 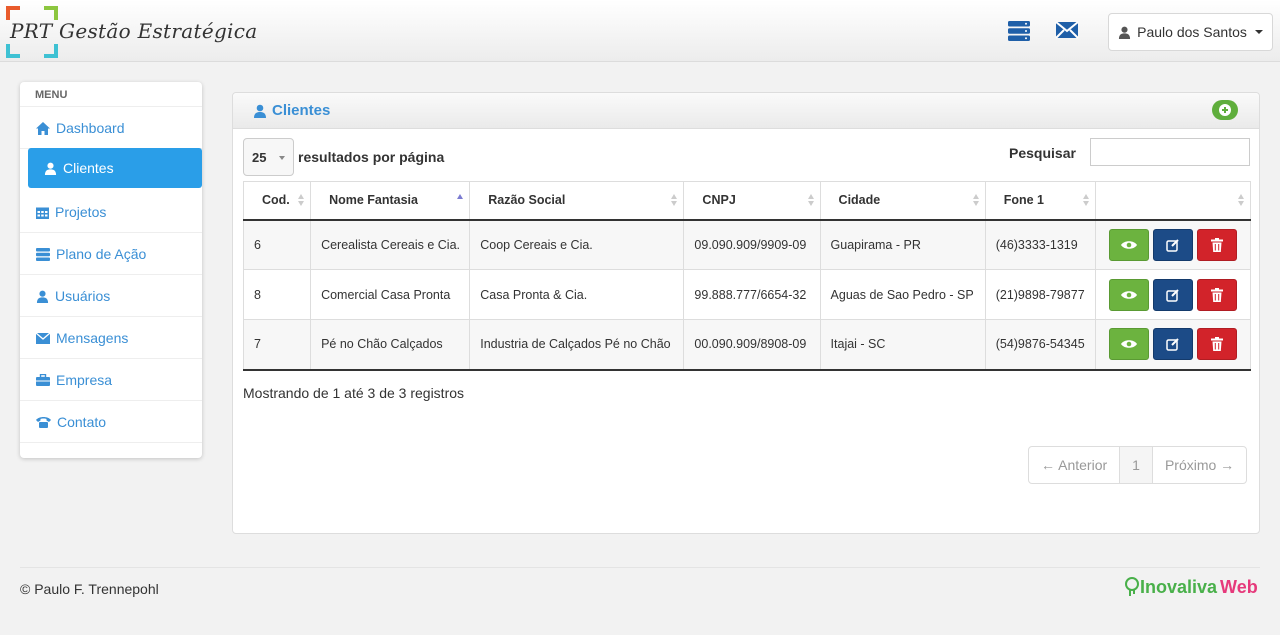 I want to click on cell-razao-social: Casa Pronta & Cia., so click(x=577, y=294).